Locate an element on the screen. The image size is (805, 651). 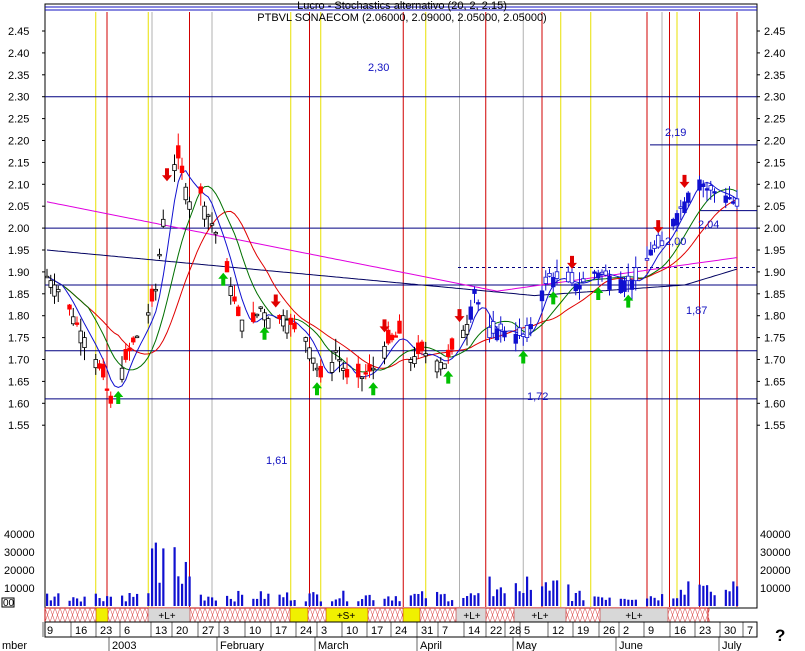
help-button: ? is located at coordinates (780, 636).